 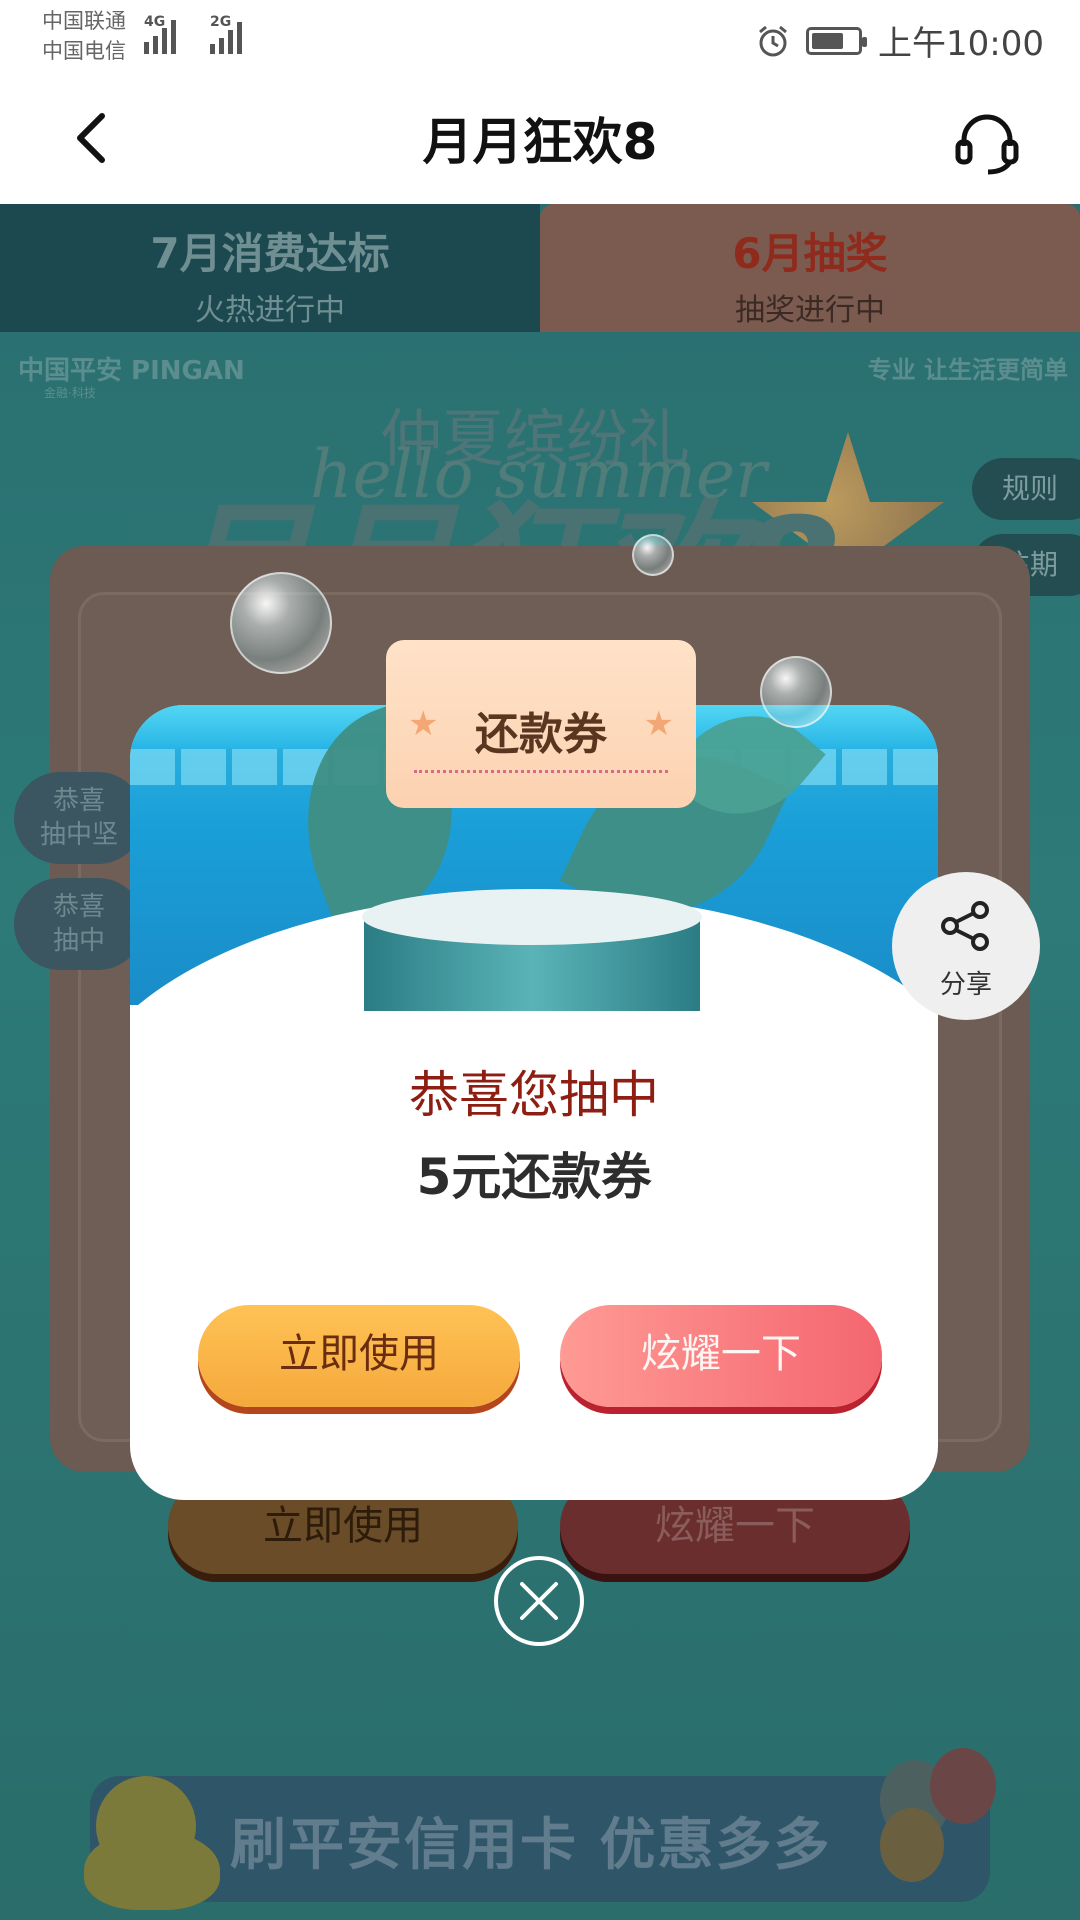 What do you see at coordinates (540, 142) in the screenshot?
I see `page-title: 月月狂欢8` at bounding box center [540, 142].